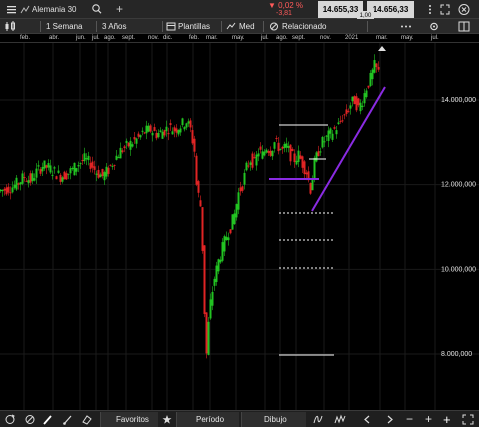 The image size is (479, 427). What do you see at coordinates (64, 26) in the screenshot?
I see `period-selector: 1 Semana` at bounding box center [64, 26].